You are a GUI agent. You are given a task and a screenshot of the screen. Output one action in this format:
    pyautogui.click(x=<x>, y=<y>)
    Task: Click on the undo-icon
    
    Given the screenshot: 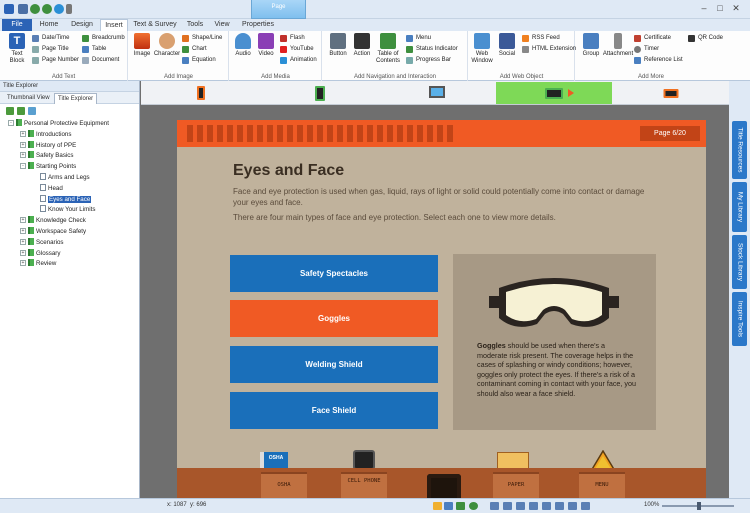 What is the action you would take?
    pyautogui.click(x=35, y=9)
    